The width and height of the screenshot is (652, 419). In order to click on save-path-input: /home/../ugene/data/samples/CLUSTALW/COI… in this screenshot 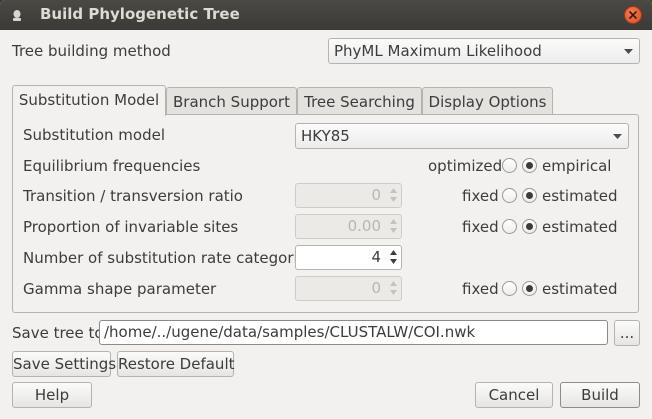, I will do `click(353, 332)`.